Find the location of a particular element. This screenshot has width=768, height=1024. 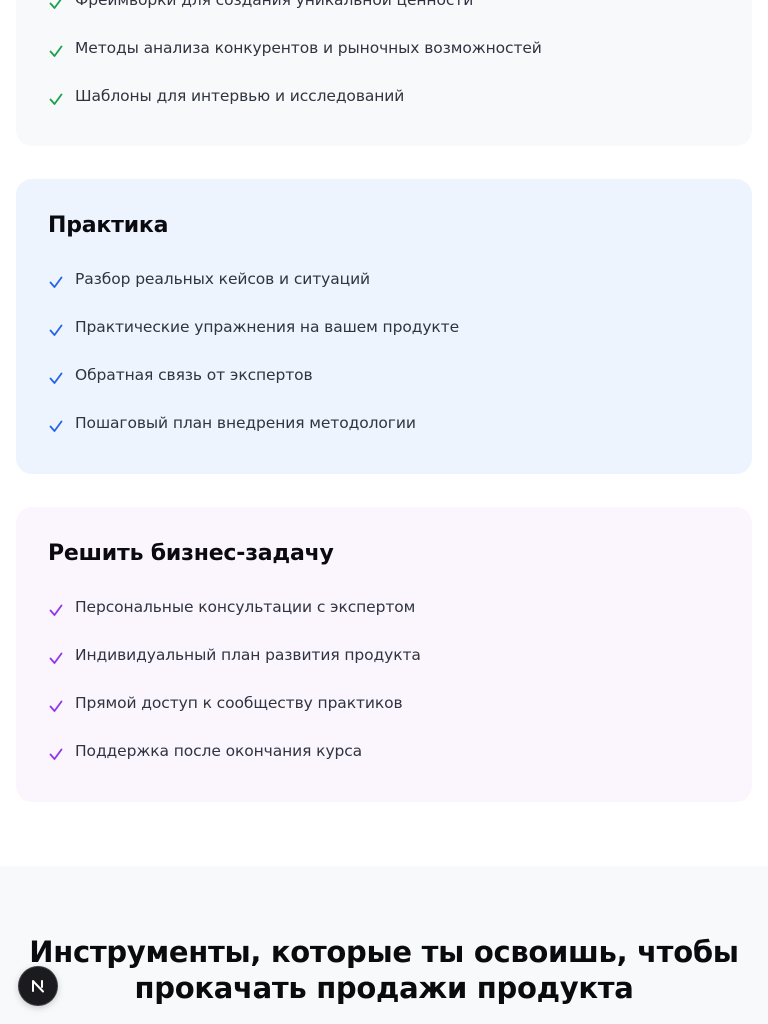

list-item: Пошаговый план внедрения методологии is located at coordinates (388, 430).